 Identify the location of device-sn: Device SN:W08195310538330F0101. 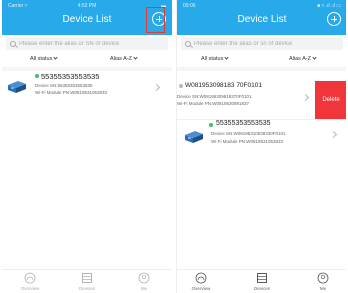
(248, 133).